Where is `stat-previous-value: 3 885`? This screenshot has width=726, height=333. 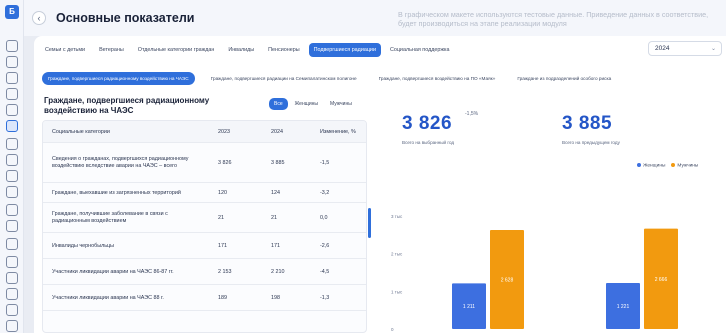
stat-previous-value: 3 885 is located at coordinates (587, 123).